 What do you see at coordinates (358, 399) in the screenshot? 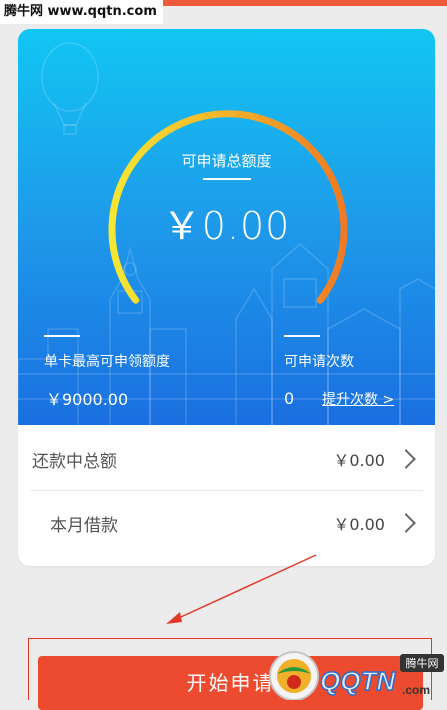
I see `increase-count-link: 提升次数 >` at bounding box center [358, 399].